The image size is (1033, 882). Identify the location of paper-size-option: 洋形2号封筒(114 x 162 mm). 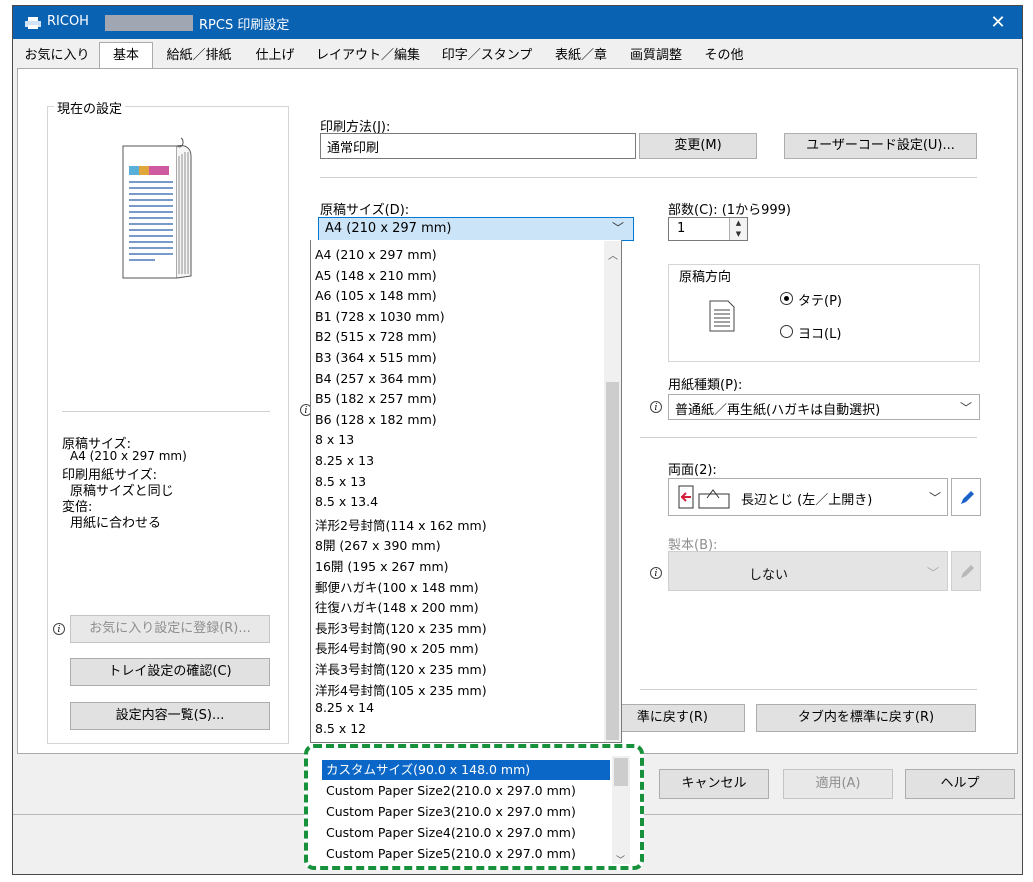
(401, 524).